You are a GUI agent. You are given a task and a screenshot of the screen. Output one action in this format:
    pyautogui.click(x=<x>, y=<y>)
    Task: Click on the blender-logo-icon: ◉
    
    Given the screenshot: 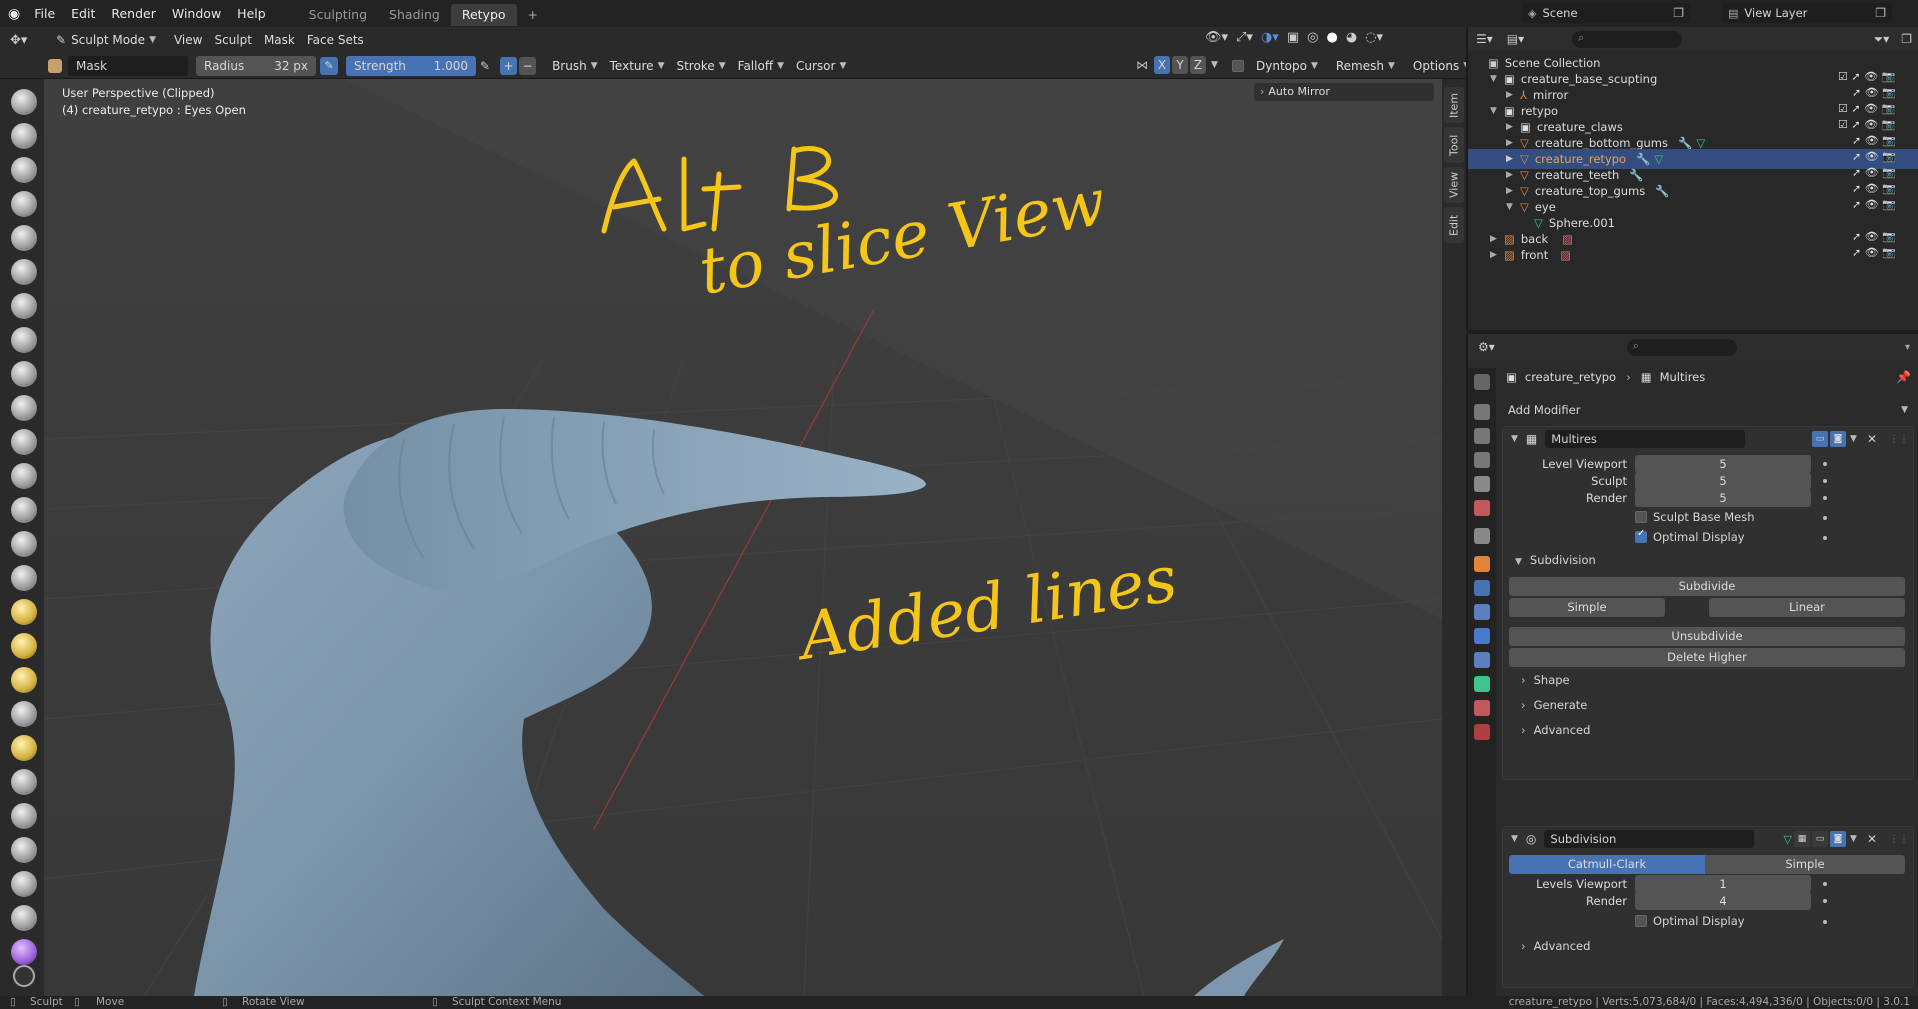 What is the action you would take?
    pyautogui.click(x=14, y=14)
    